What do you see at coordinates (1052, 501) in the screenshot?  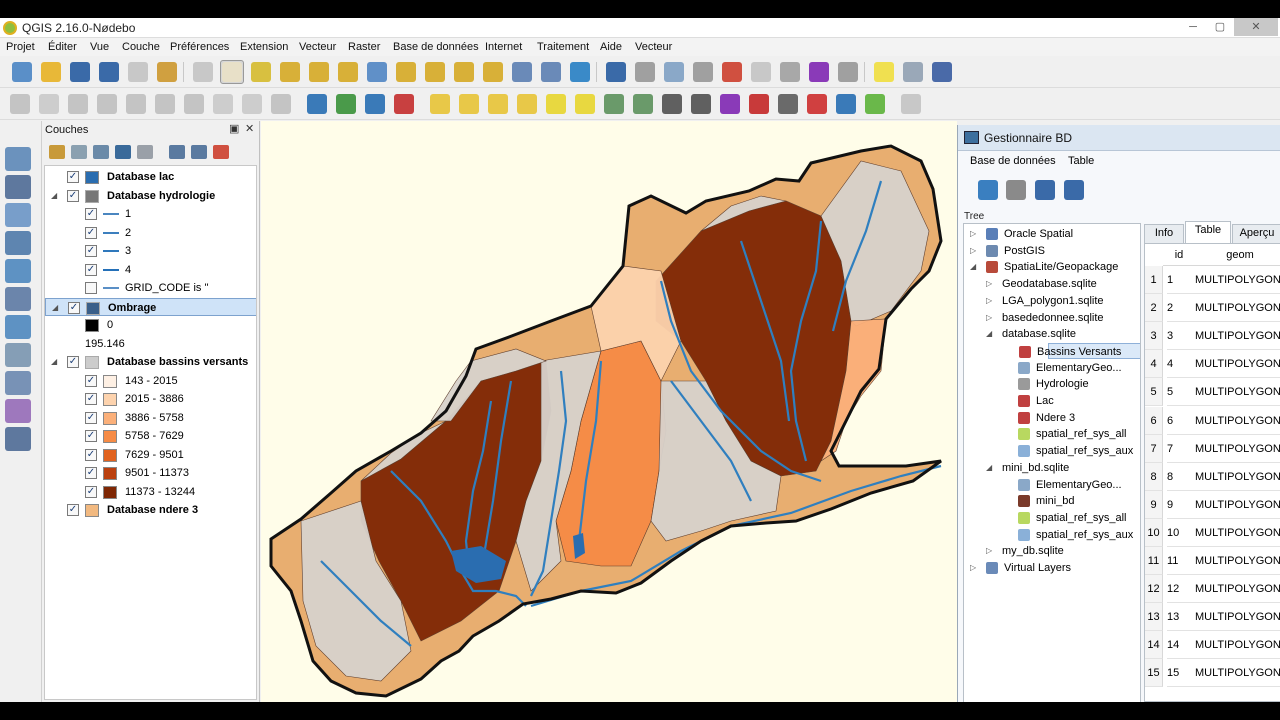 I see `tree-item: mini_bd` at bounding box center [1052, 501].